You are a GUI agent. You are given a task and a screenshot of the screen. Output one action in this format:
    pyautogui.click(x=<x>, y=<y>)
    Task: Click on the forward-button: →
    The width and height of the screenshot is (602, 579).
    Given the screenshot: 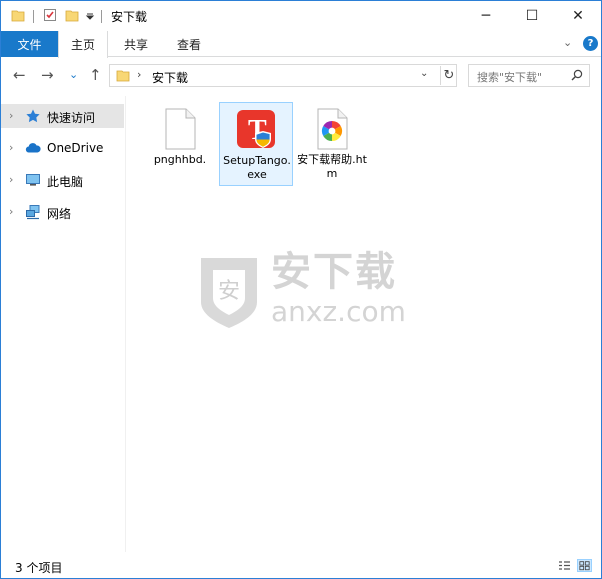 What is the action you would take?
    pyautogui.click(x=47, y=75)
    